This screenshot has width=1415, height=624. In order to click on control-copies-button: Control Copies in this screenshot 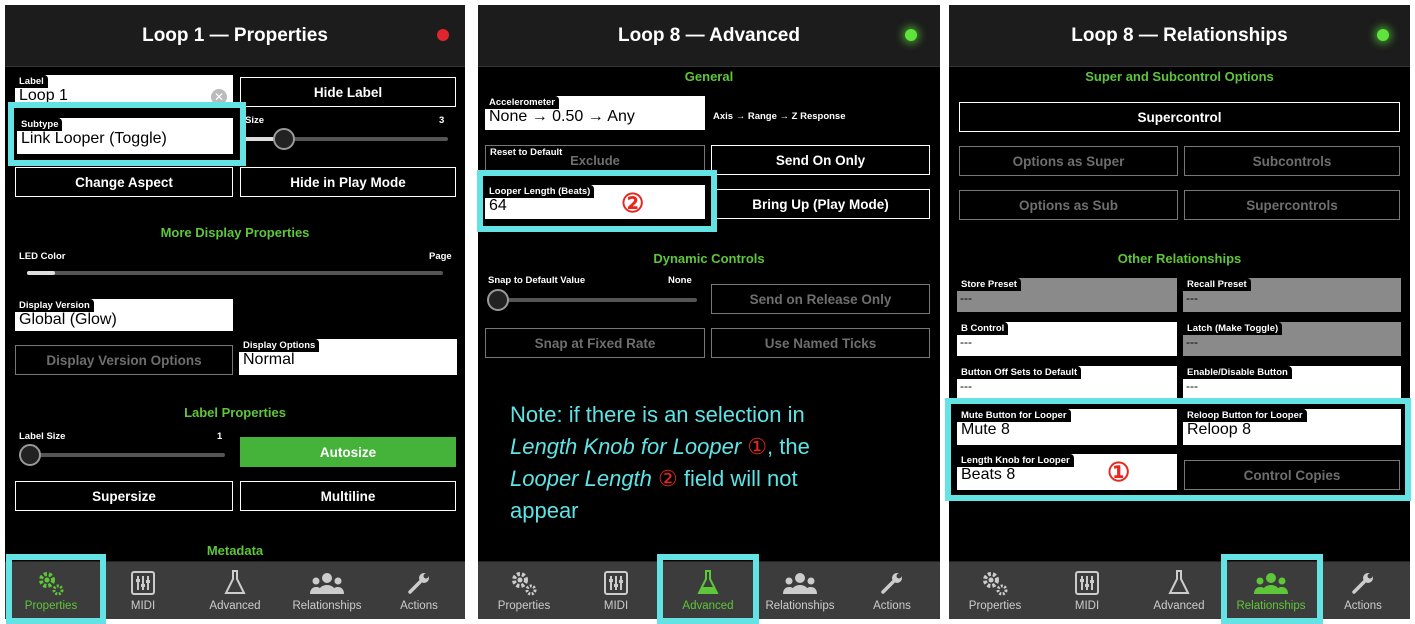, I will do `click(1292, 475)`.